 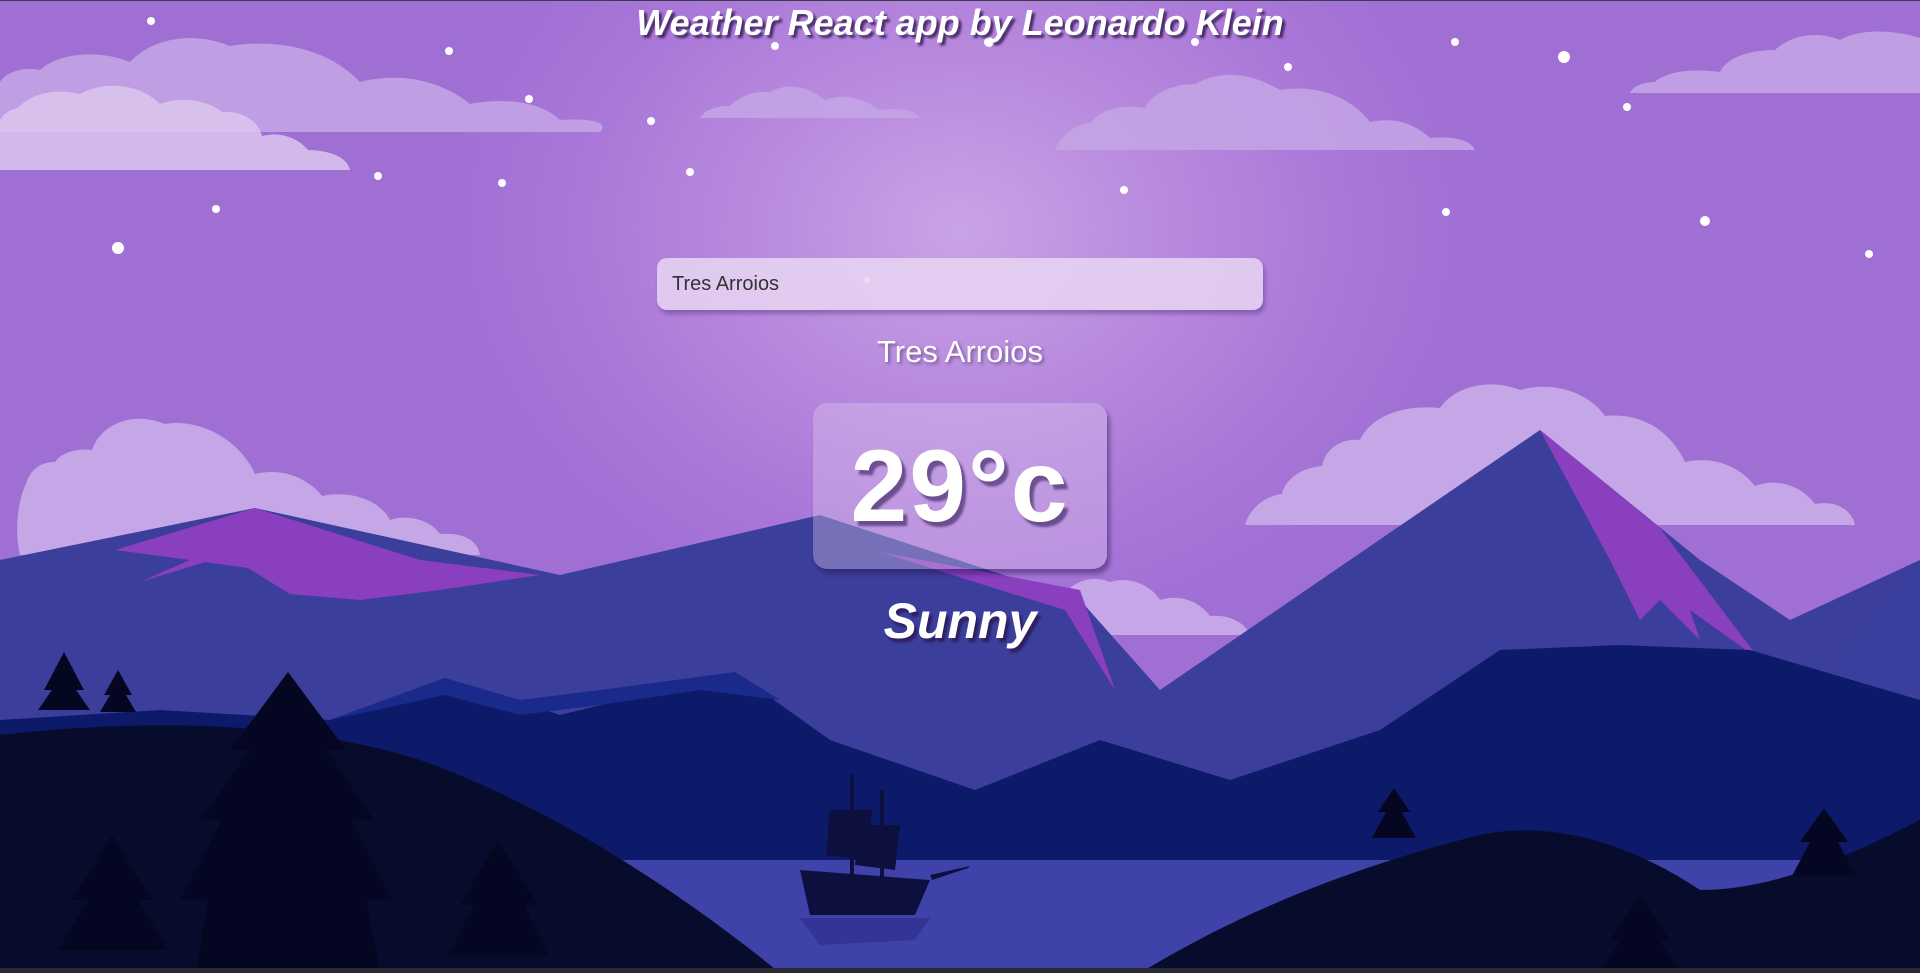 I want to click on city-search-input, so click(x=960, y=284).